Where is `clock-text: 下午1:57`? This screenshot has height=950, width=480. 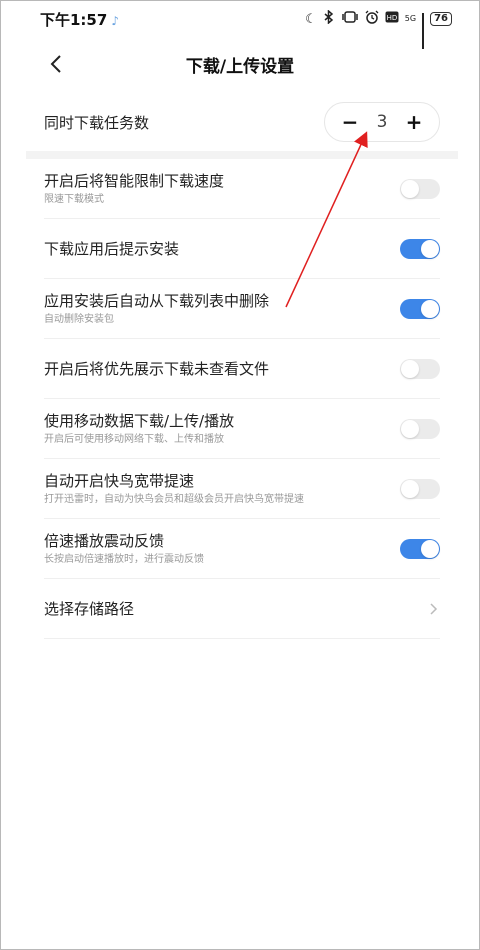
clock-text: 下午1:57 is located at coordinates (74, 19).